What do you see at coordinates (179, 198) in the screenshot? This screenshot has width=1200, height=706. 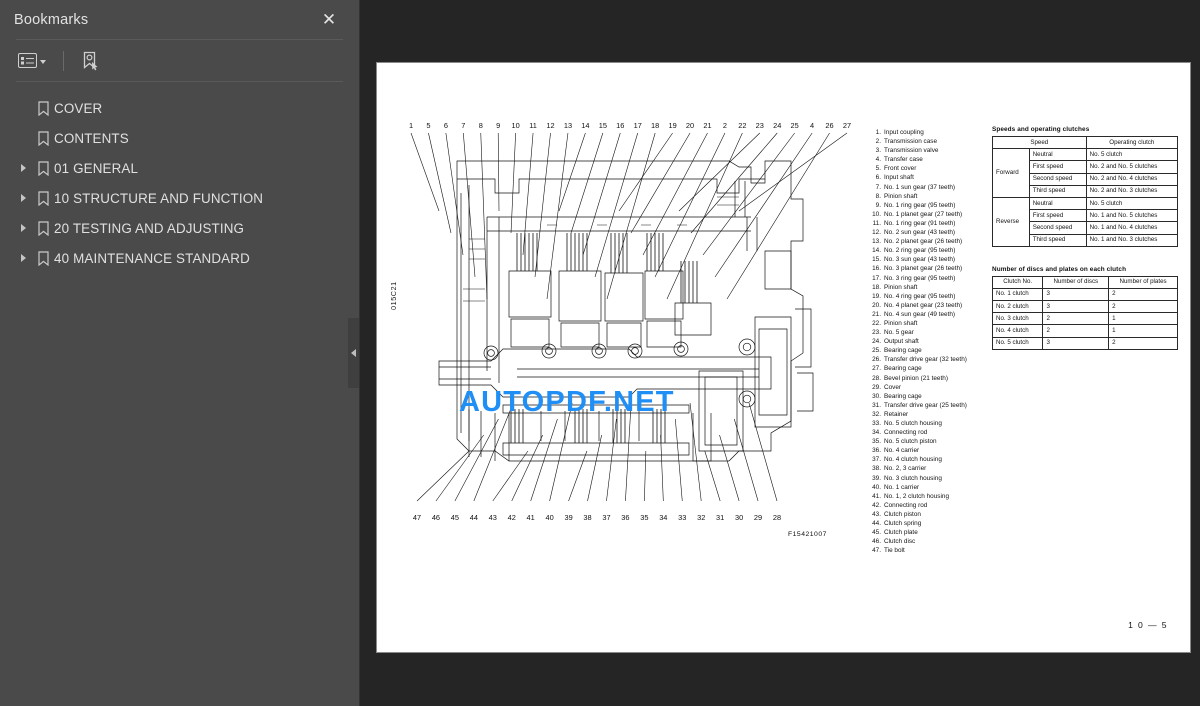 I see `sidebar-item-10-structure-and-function: 10 STRUCTURE AND FUNCTION` at bounding box center [179, 198].